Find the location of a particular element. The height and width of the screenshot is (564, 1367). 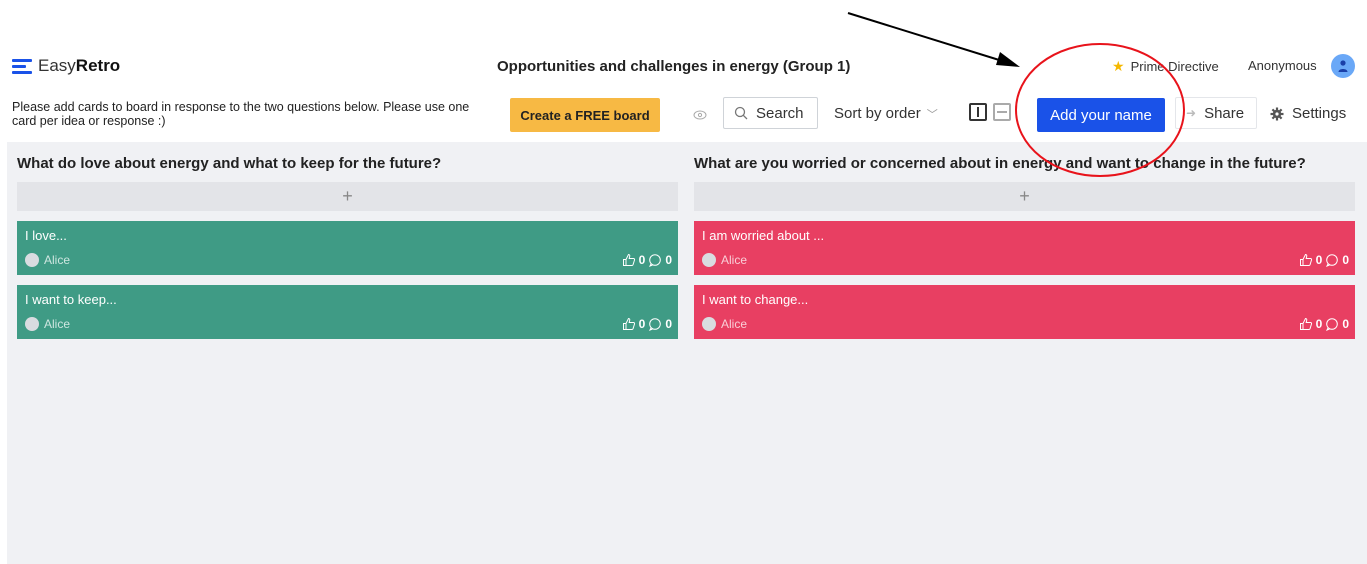

share-label: Share is located at coordinates (1224, 113).